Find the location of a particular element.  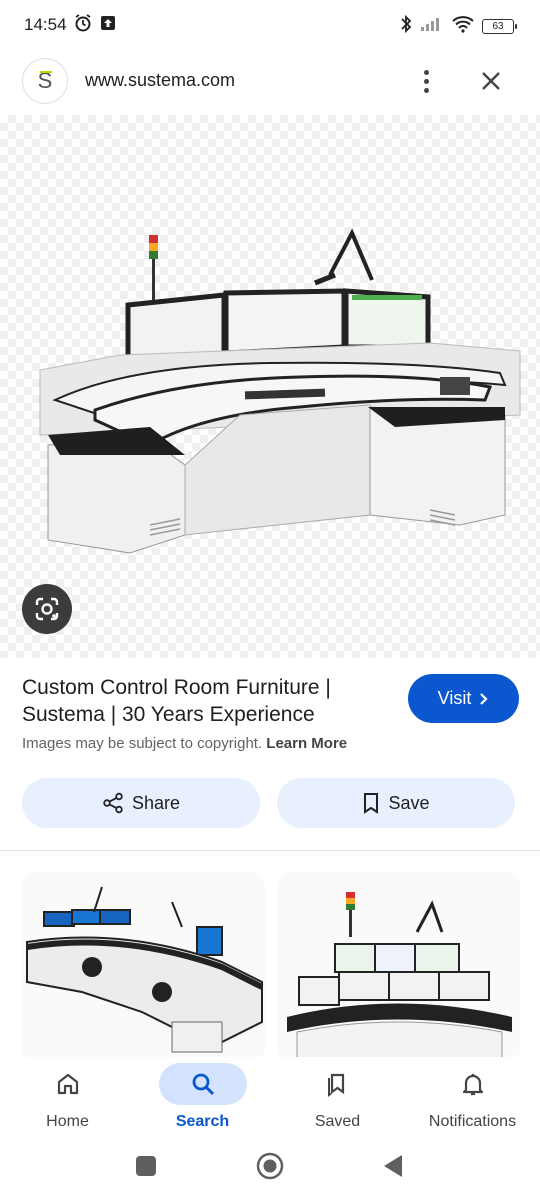

save-button: Save is located at coordinates (396, 803).